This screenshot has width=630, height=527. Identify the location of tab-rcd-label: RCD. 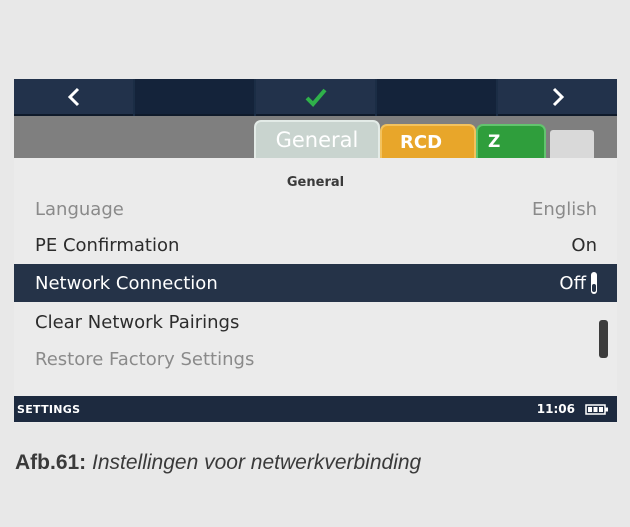
(421, 142).